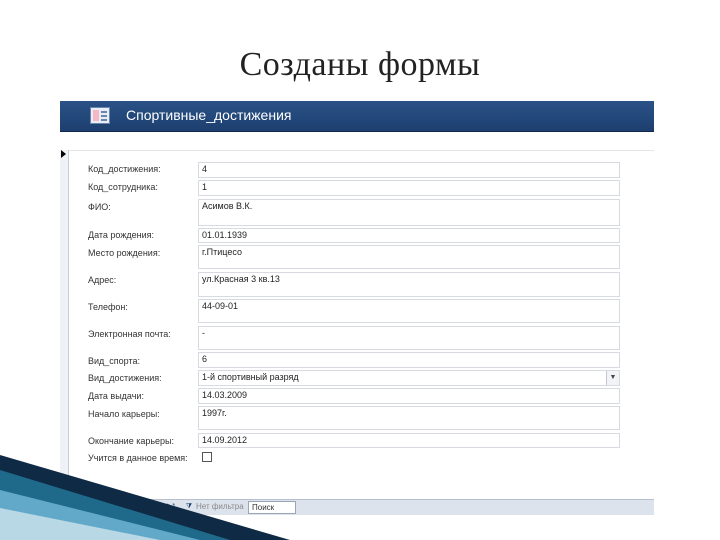 The width and height of the screenshot is (720, 540). What do you see at coordinates (409, 170) in the screenshot?
I see `input-kod-dostizheniya: 4` at bounding box center [409, 170].